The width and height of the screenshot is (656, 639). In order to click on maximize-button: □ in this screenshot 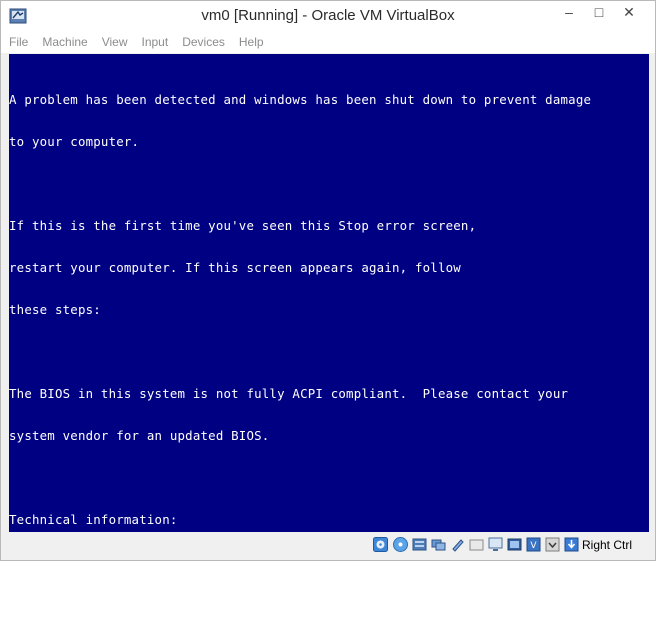, I will do `click(599, 12)`.